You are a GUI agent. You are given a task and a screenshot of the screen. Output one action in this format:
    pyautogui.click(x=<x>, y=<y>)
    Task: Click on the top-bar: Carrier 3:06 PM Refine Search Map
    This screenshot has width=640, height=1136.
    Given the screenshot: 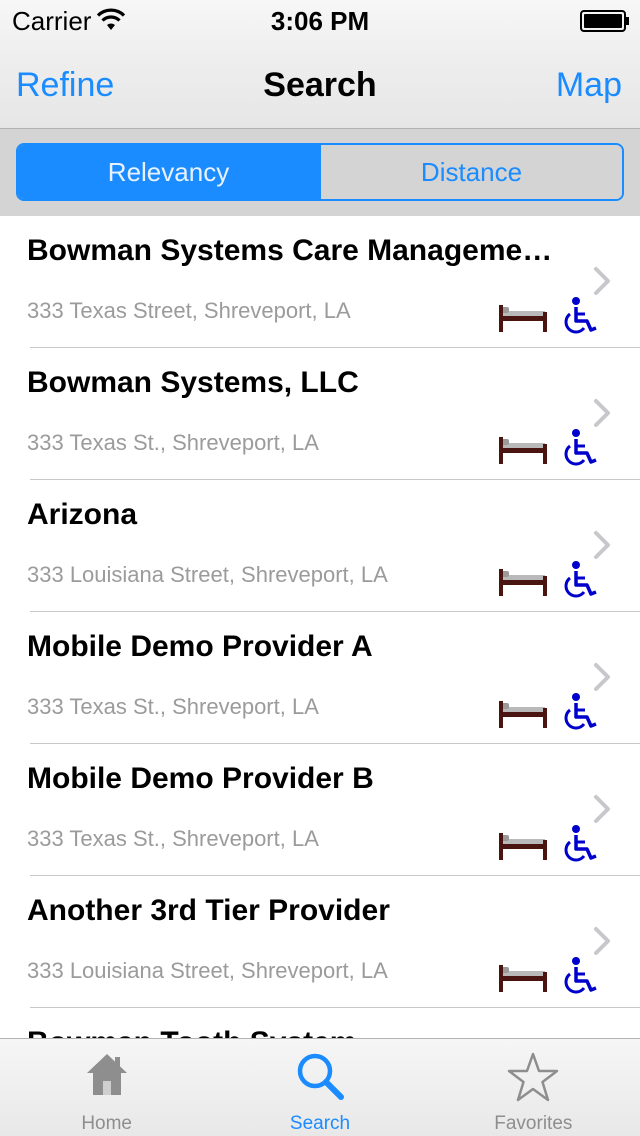 What is the action you would take?
    pyautogui.click(x=320, y=64)
    